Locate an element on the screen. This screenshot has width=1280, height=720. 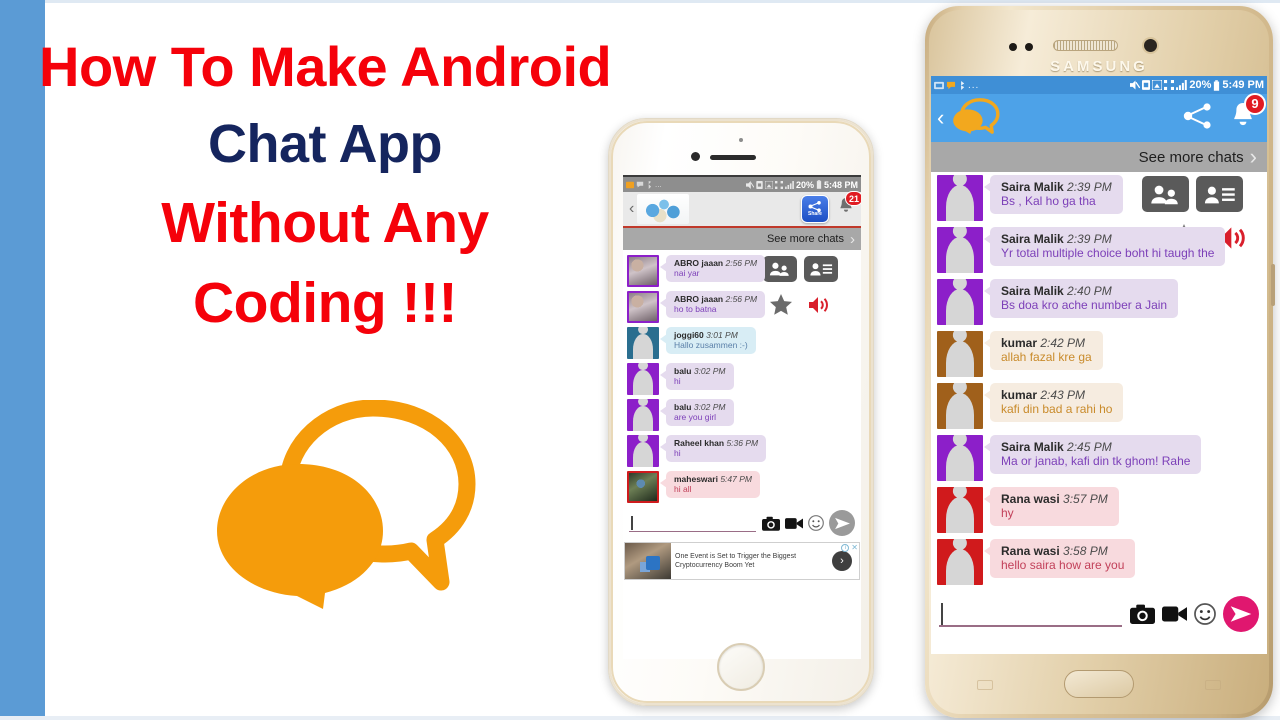
samsung-power-button is located at coordinates (1273, 285).